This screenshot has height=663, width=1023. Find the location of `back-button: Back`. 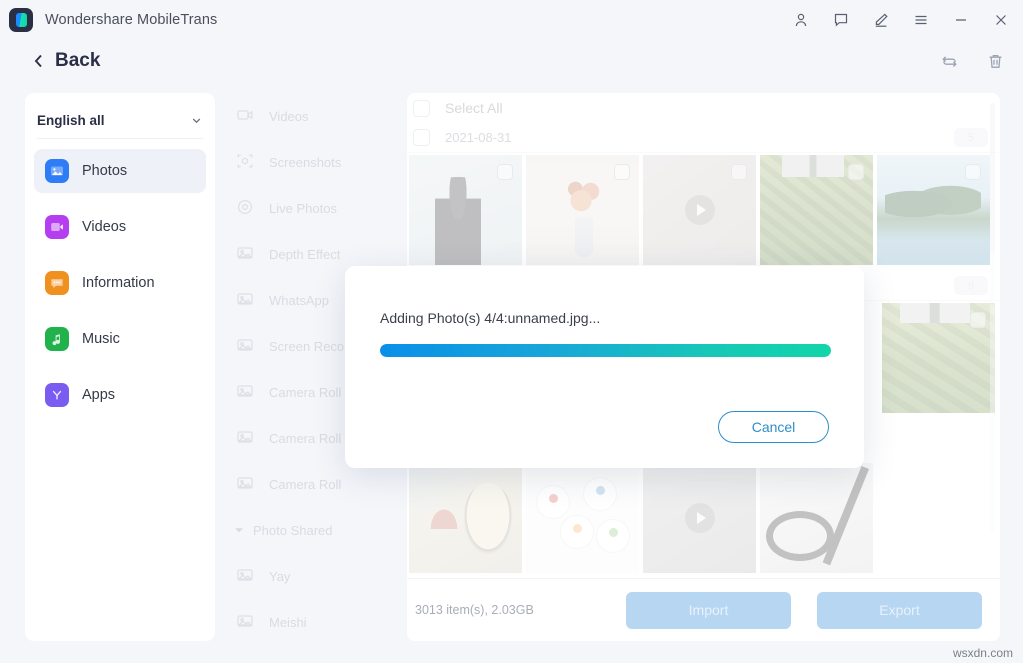

back-button: Back is located at coordinates (66, 61).